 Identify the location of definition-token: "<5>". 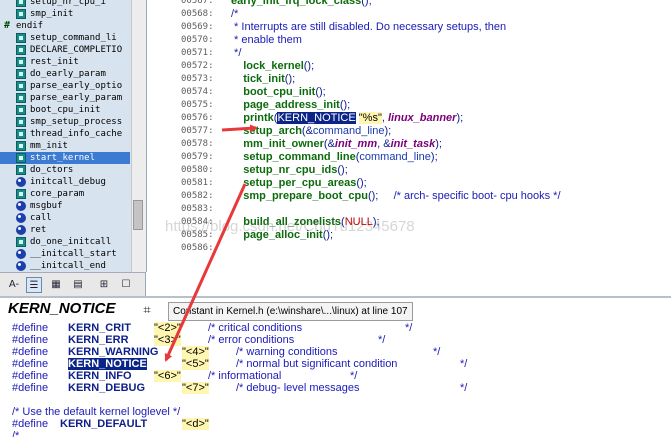
(195, 364).